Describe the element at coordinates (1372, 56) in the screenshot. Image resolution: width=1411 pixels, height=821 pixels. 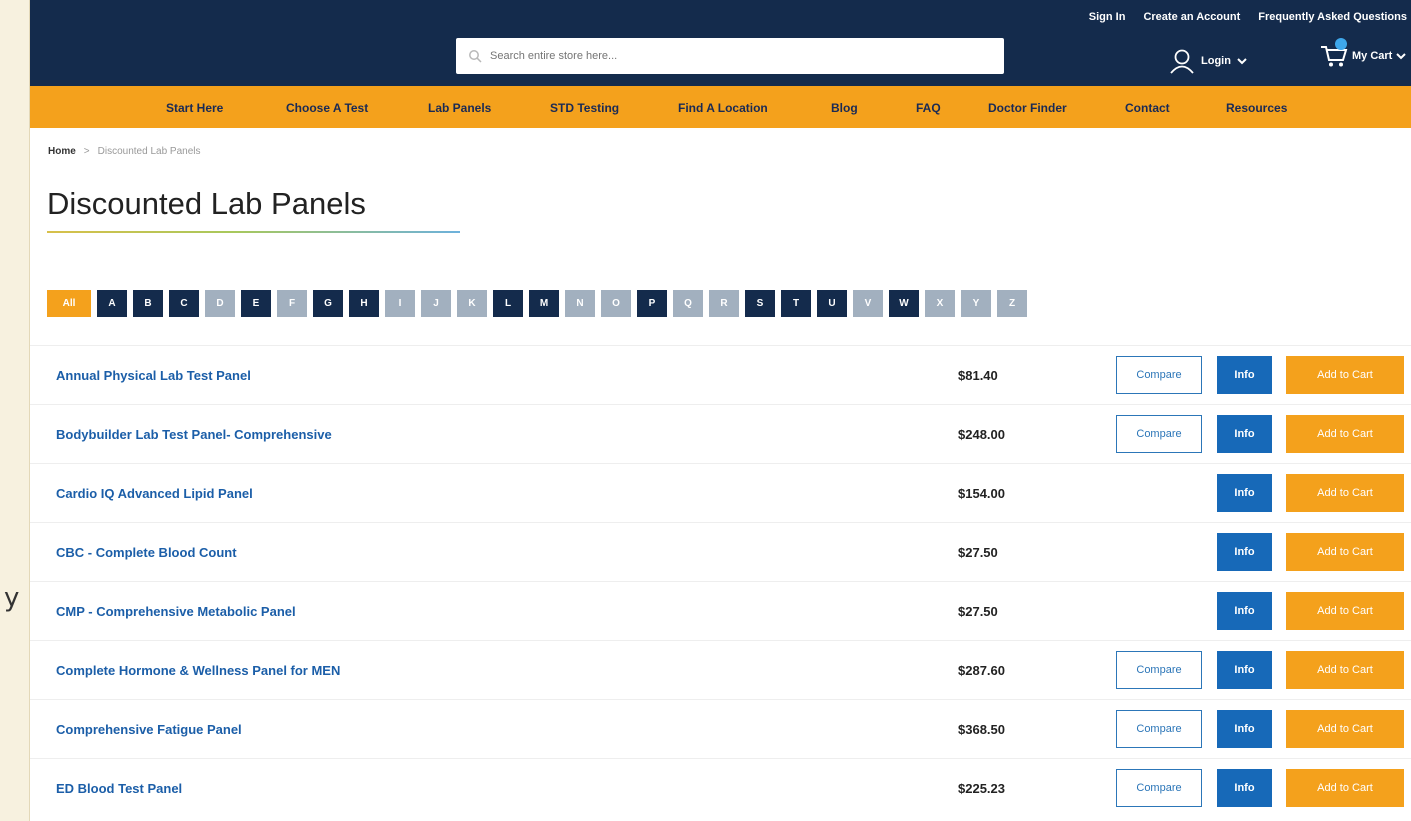
I see `cart-label: My Cart` at that location.